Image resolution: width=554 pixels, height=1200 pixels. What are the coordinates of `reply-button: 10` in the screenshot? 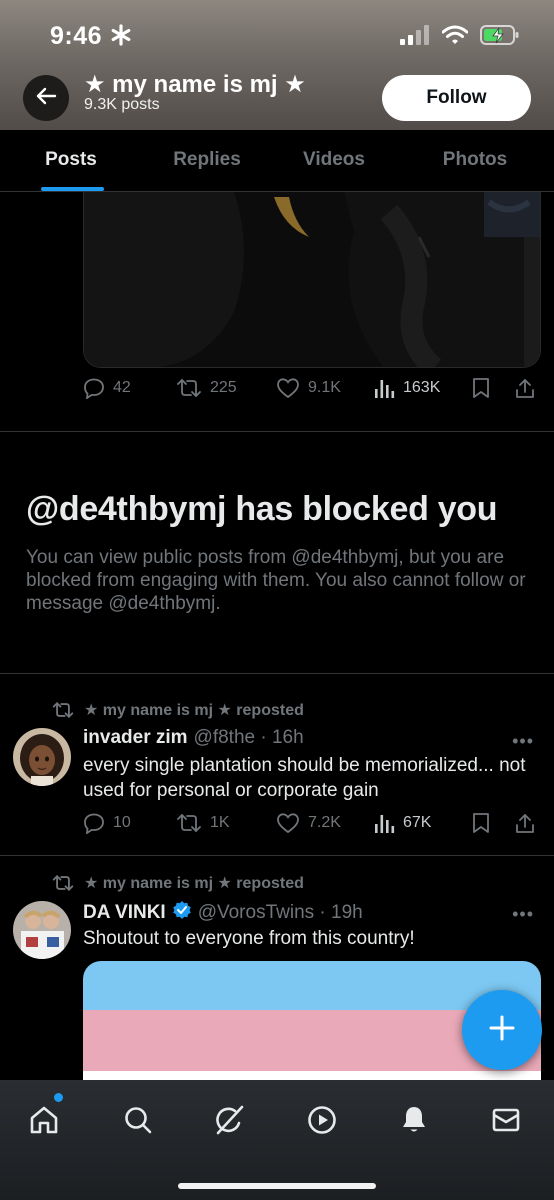 It's located at (107, 823).